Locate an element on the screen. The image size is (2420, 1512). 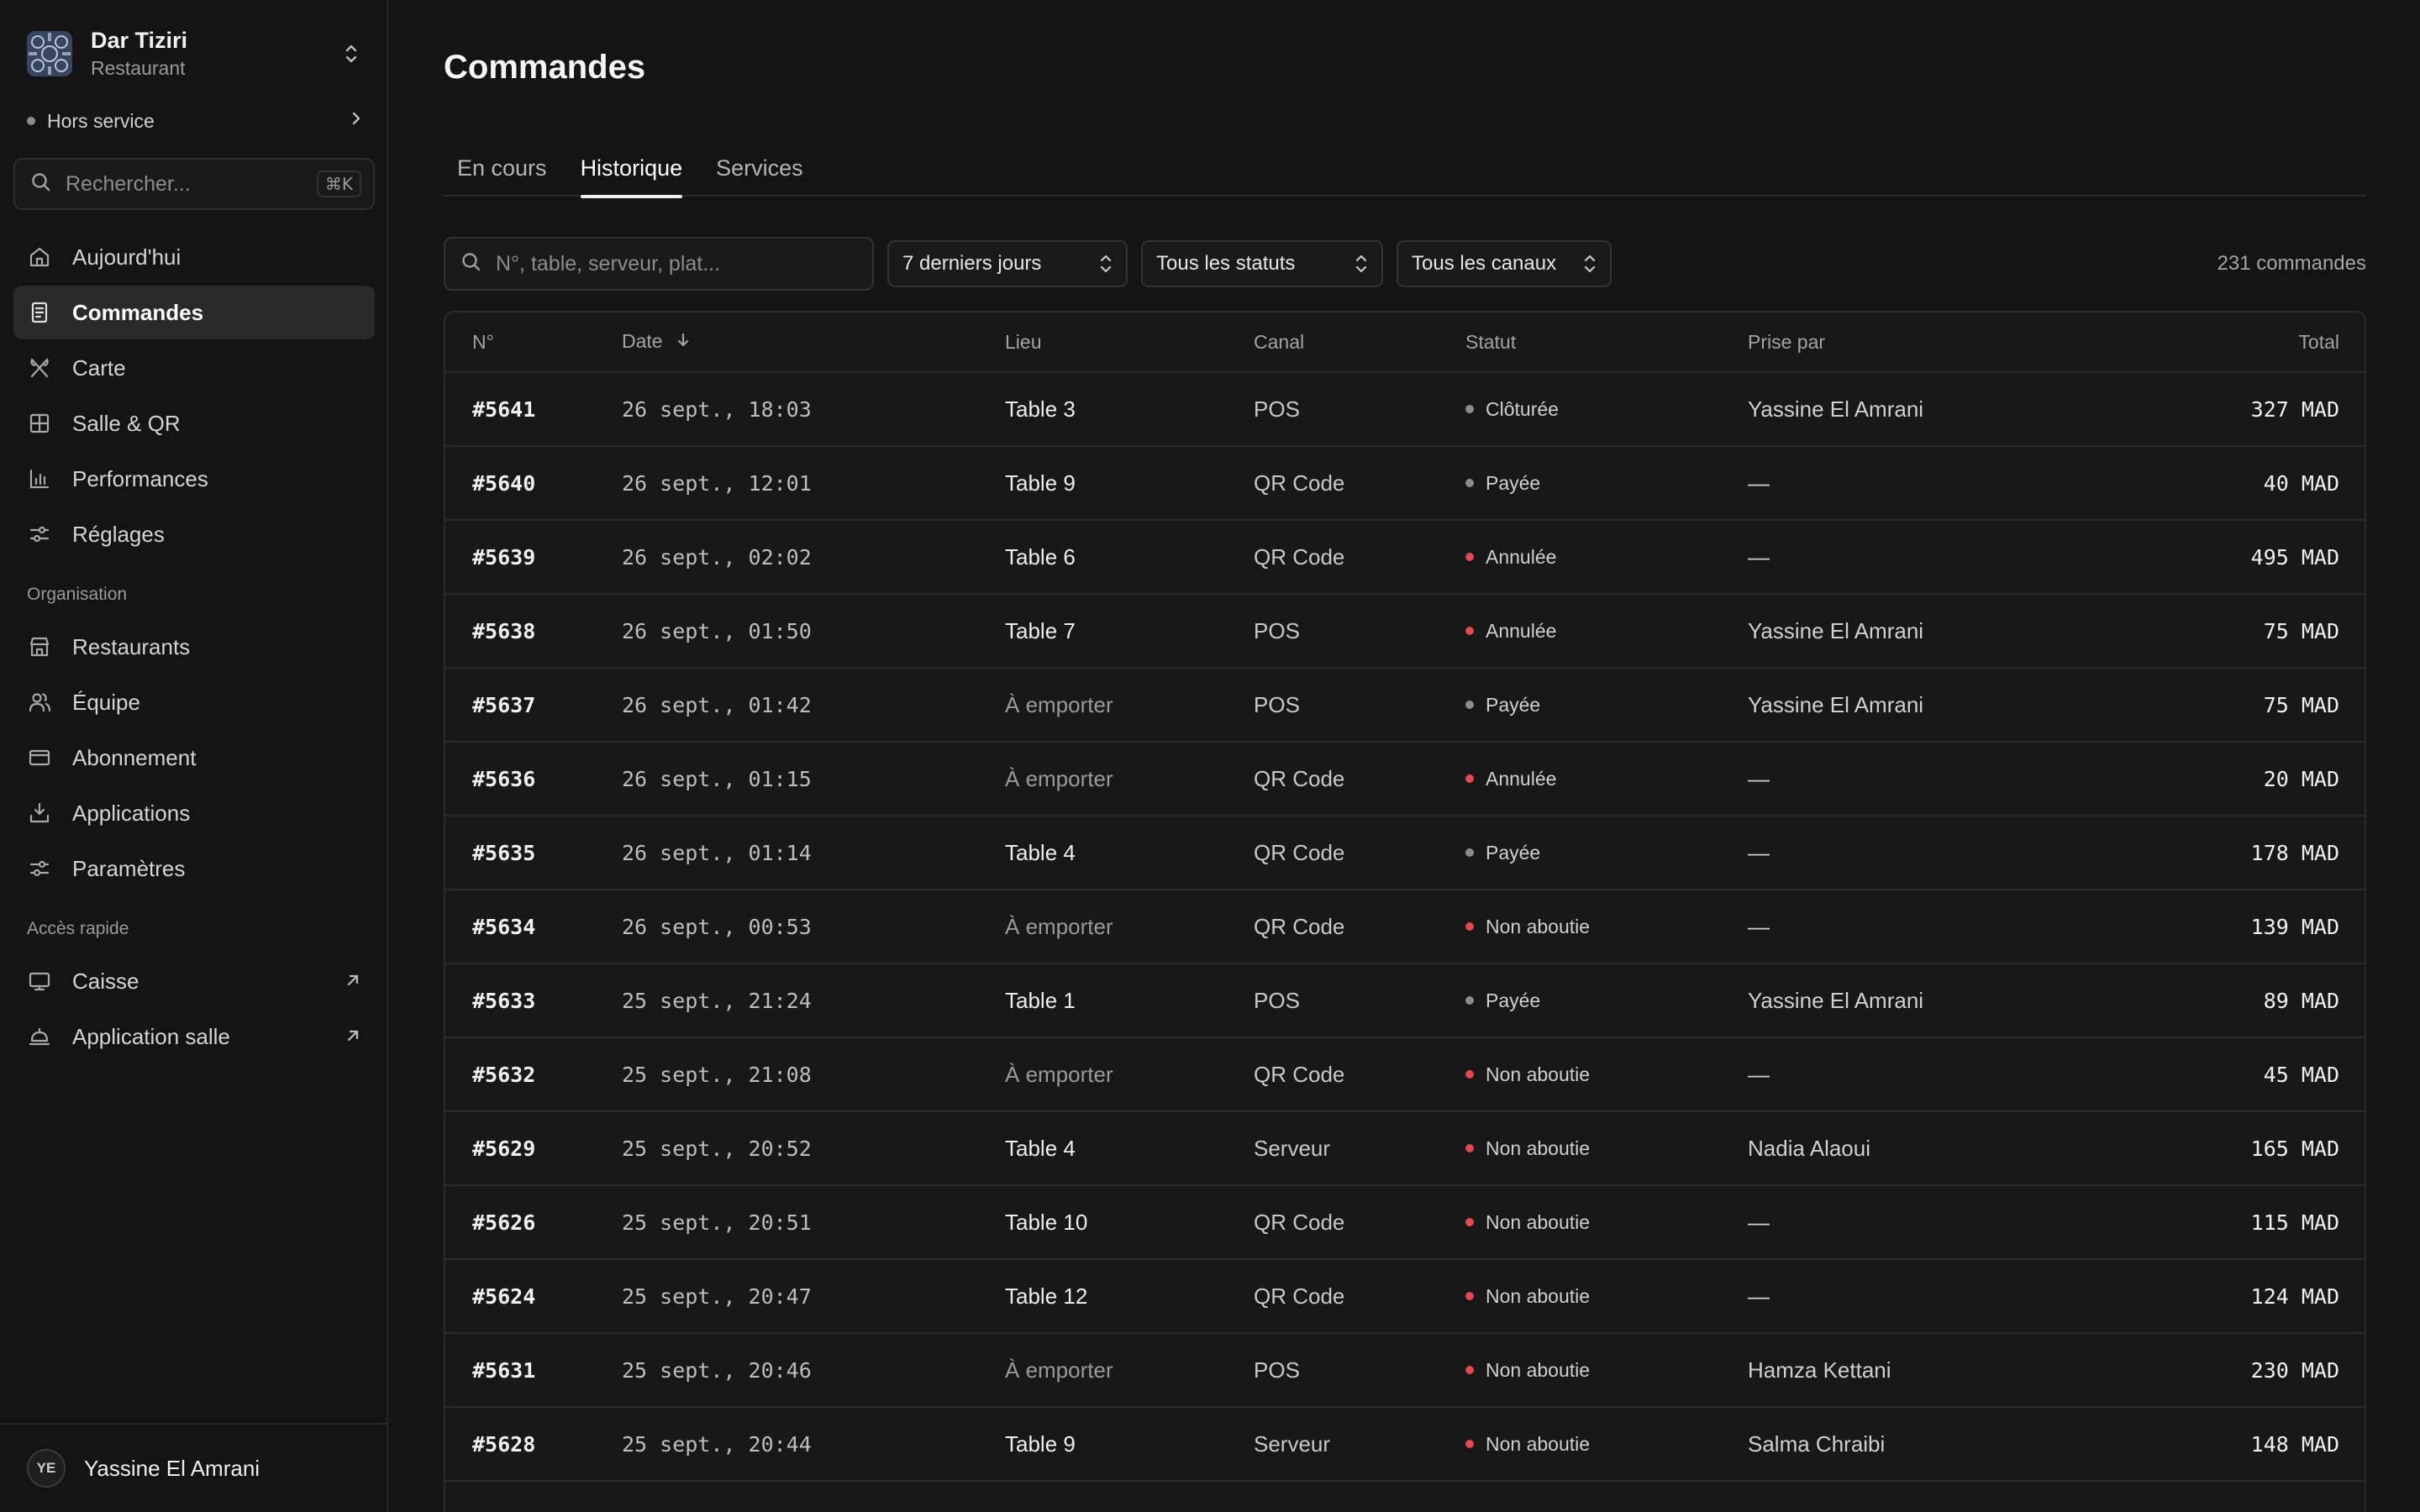
nav-label: Commandes is located at coordinates (138, 312).